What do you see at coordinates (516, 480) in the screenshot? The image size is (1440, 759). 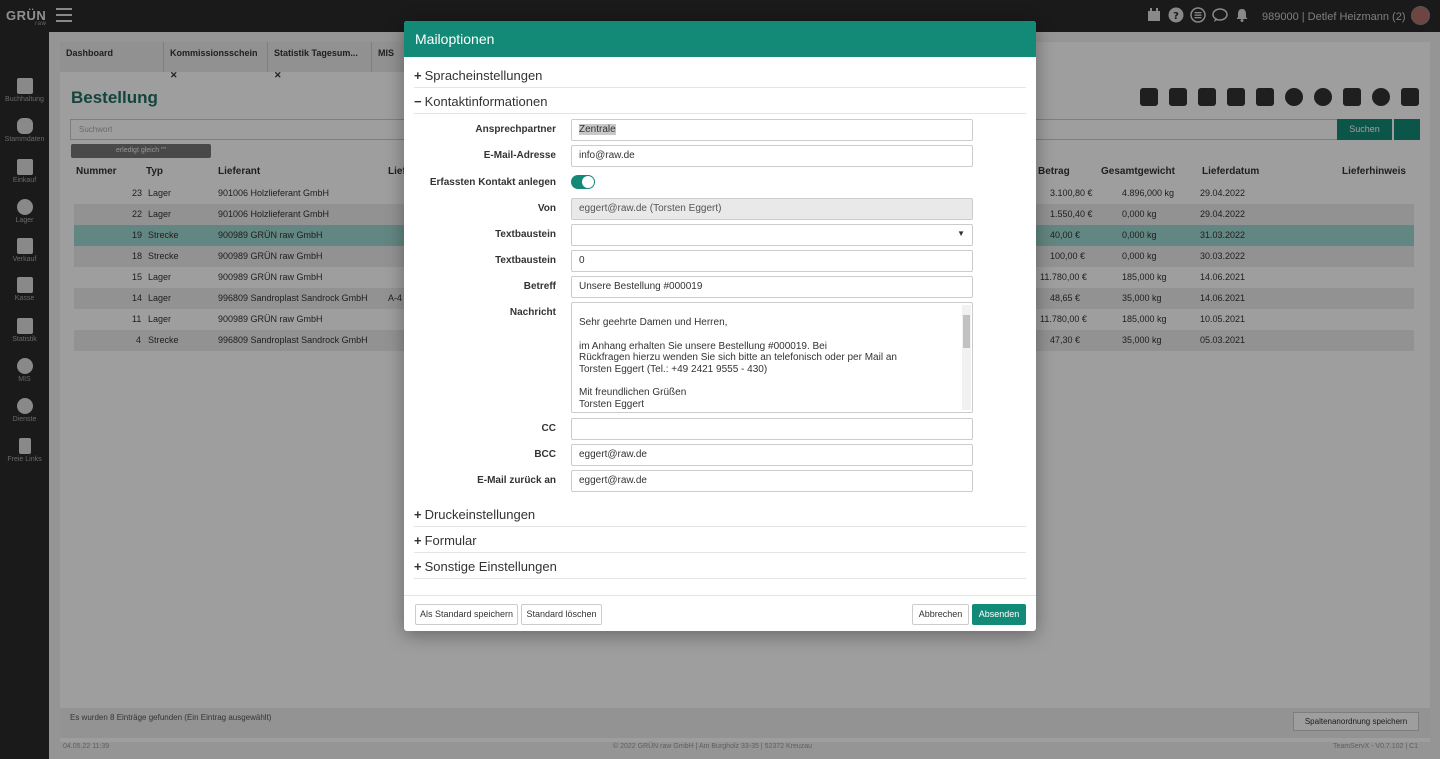 I see `reply-to-label: E-Mail zurück an` at bounding box center [516, 480].